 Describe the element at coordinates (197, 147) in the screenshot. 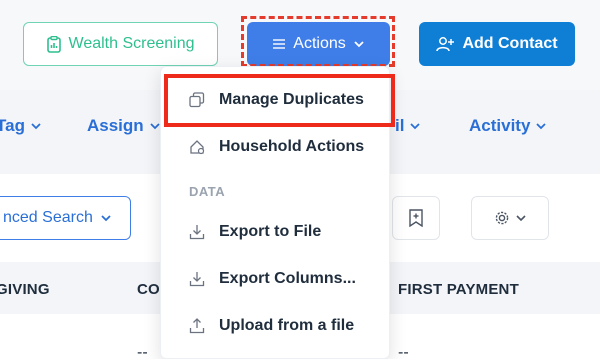

I see `house-icon` at that location.